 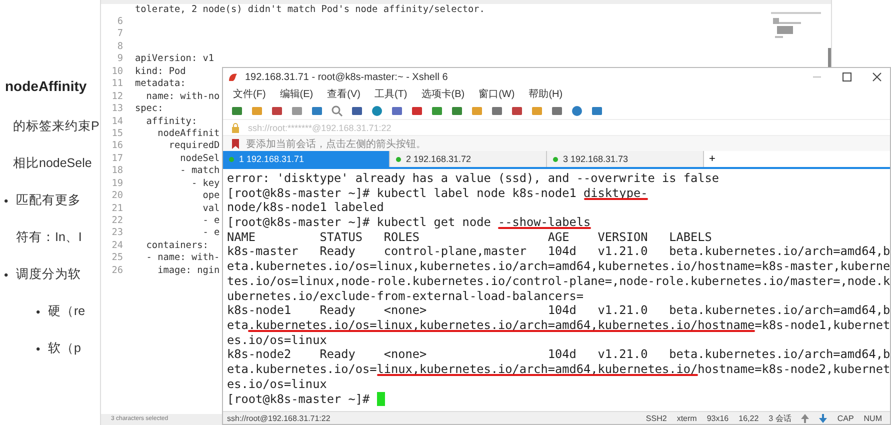 What do you see at coordinates (310, 10) in the screenshot?
I see `code-line: tolerate, 2 node(s) didn't match Pod's node affinity/selector.` at bounding box center [310, 10].